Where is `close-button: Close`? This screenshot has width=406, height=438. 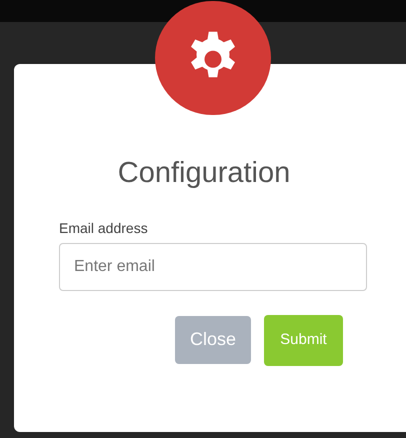 close-button: Close is located at coordinates (213, 340).